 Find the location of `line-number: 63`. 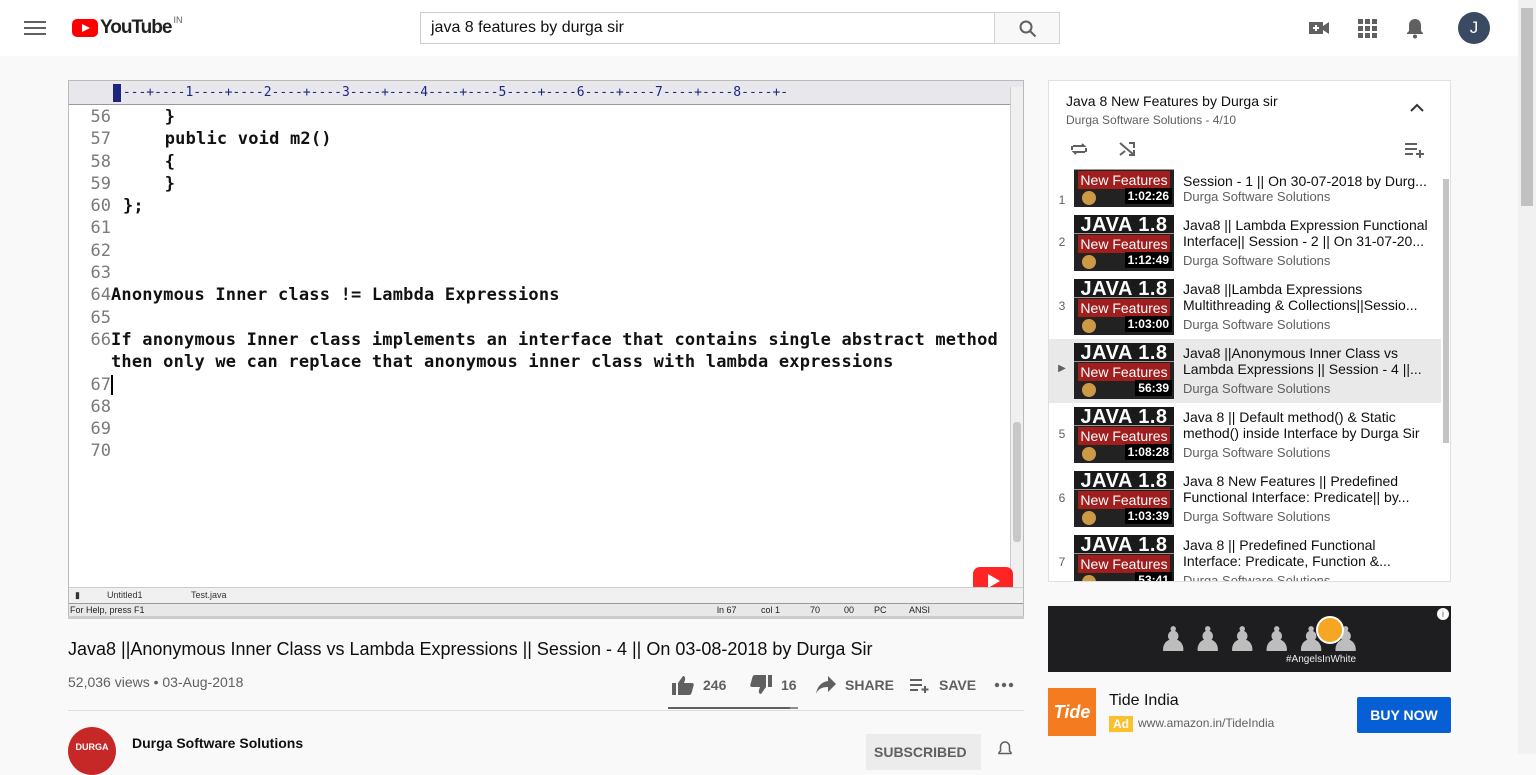

line-number: 63 is located at coordinates (100, 273).